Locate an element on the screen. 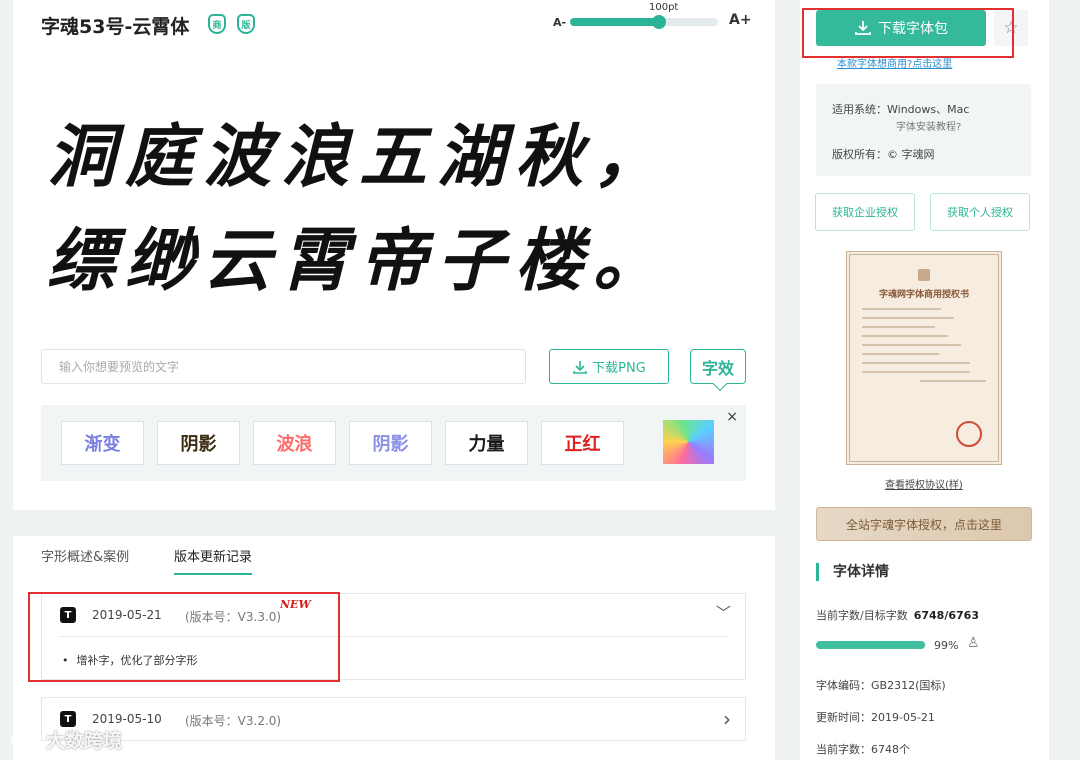 The image size is (1080, 760). tab-overview: 字形概述&案例 is located at coordinates (85, 555).